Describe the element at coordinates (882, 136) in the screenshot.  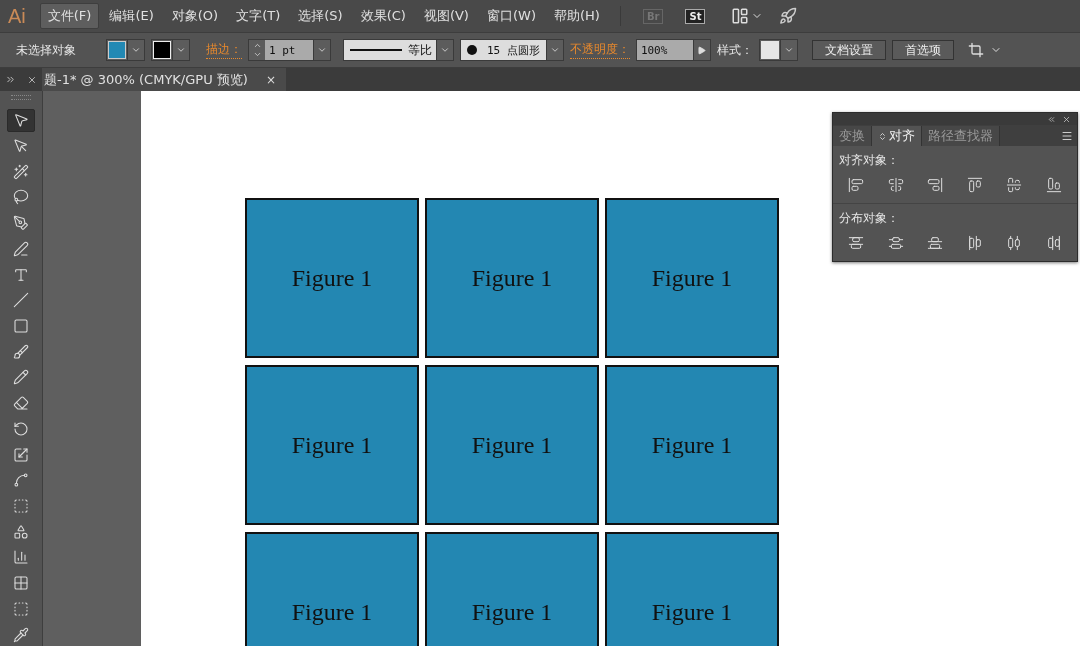
I see `up-down-arrows-icon` at that location.